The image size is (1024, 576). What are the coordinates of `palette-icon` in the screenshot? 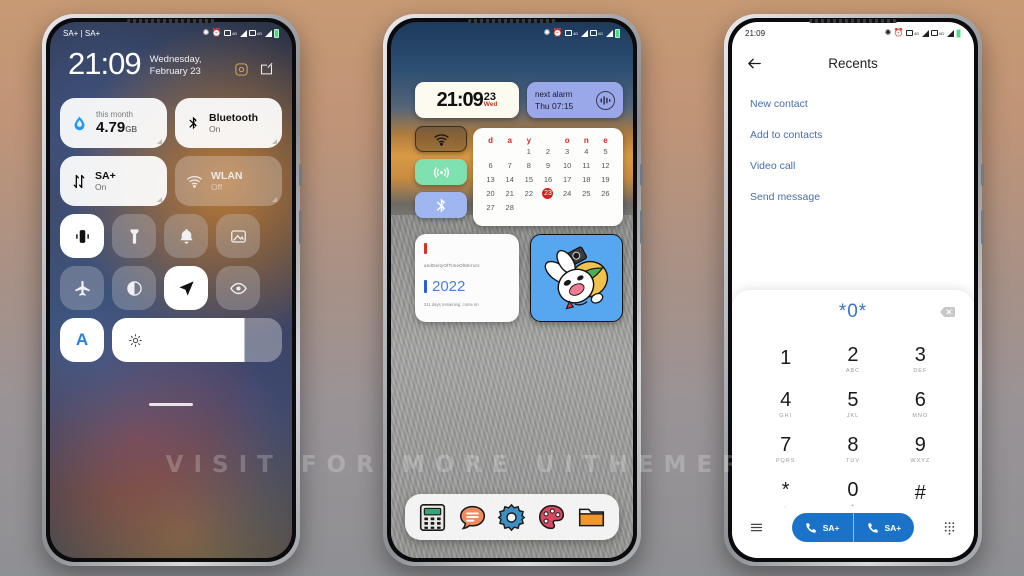 It's located at (552, 516).